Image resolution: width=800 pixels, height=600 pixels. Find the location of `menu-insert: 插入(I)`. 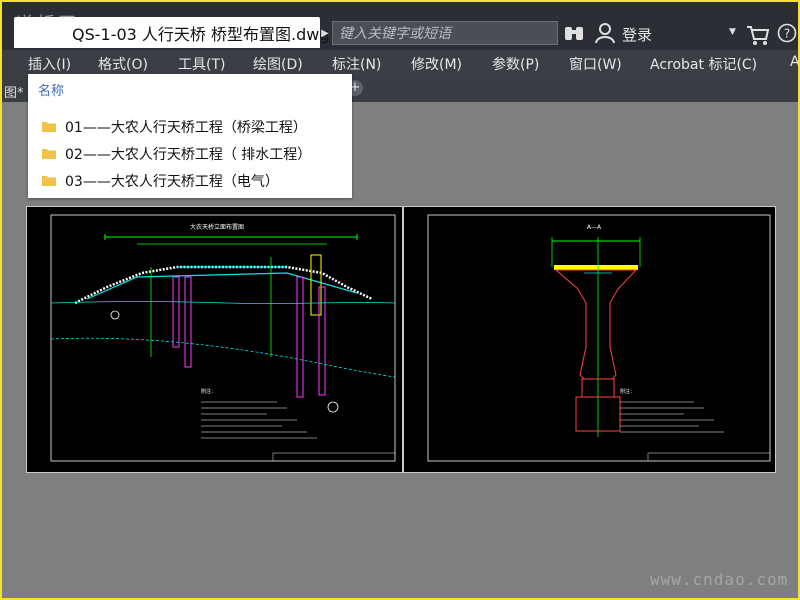

menu-insert: 插入(I) is located at coordinates (49, 64).